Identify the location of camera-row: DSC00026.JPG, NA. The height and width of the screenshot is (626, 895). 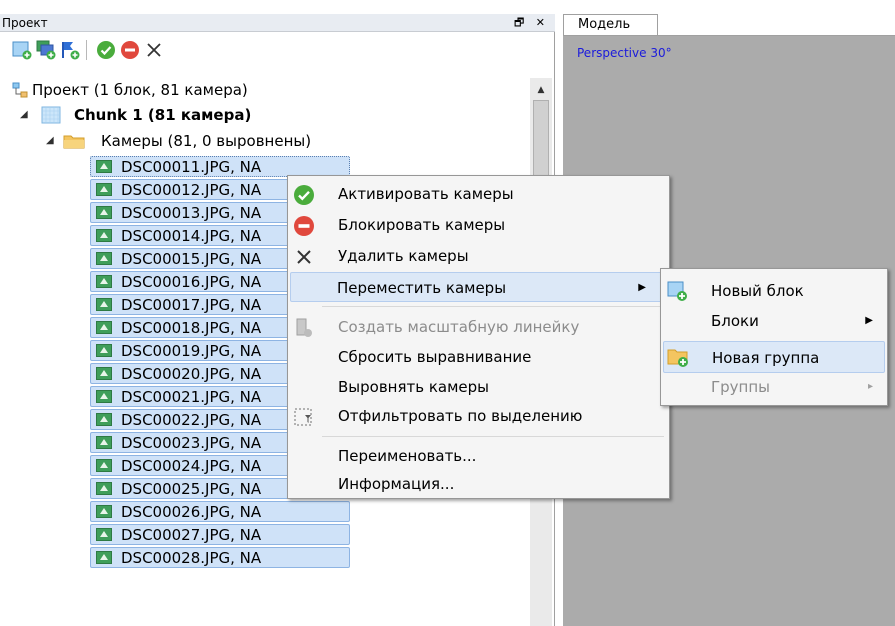
(220, 511).